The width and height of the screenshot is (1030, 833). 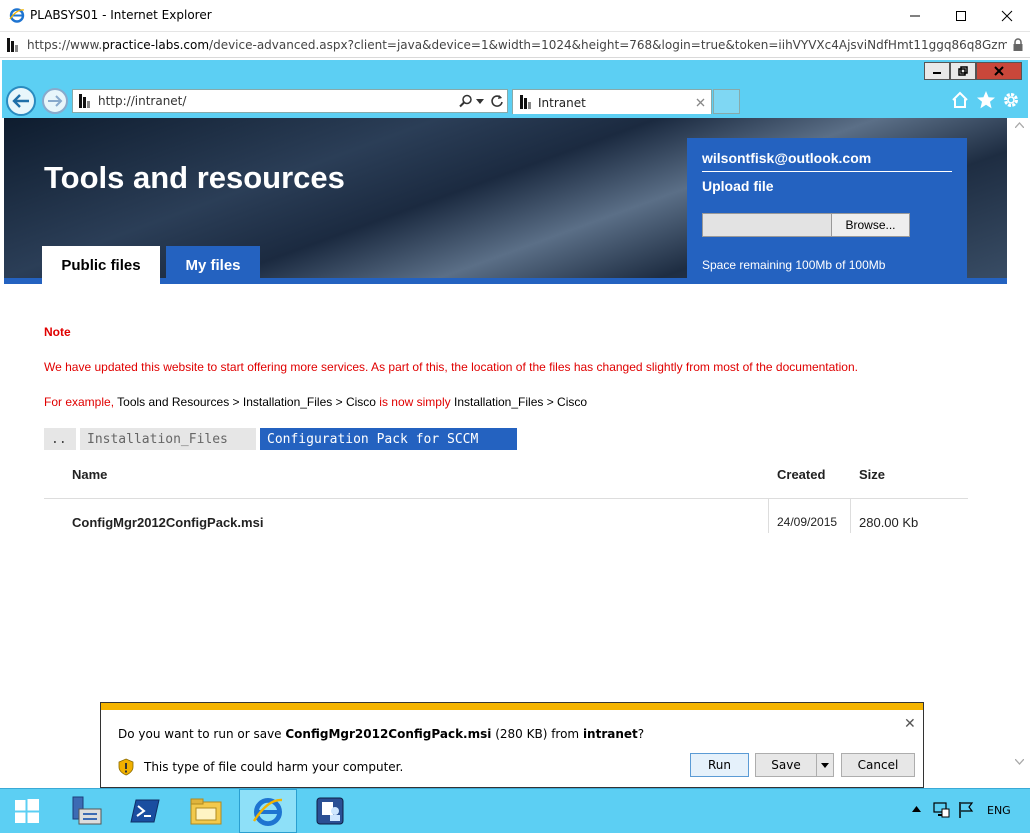 I want to click on home-icon, so click(x=960, y=100).